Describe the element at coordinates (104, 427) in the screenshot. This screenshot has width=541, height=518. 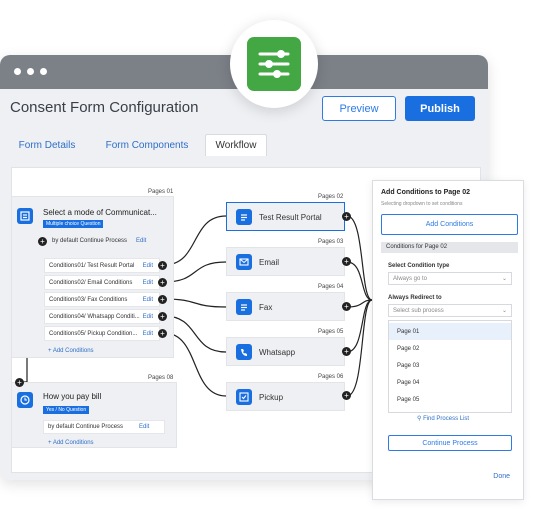
I see `default-route-row: by default Continue Process Edit` at that location.